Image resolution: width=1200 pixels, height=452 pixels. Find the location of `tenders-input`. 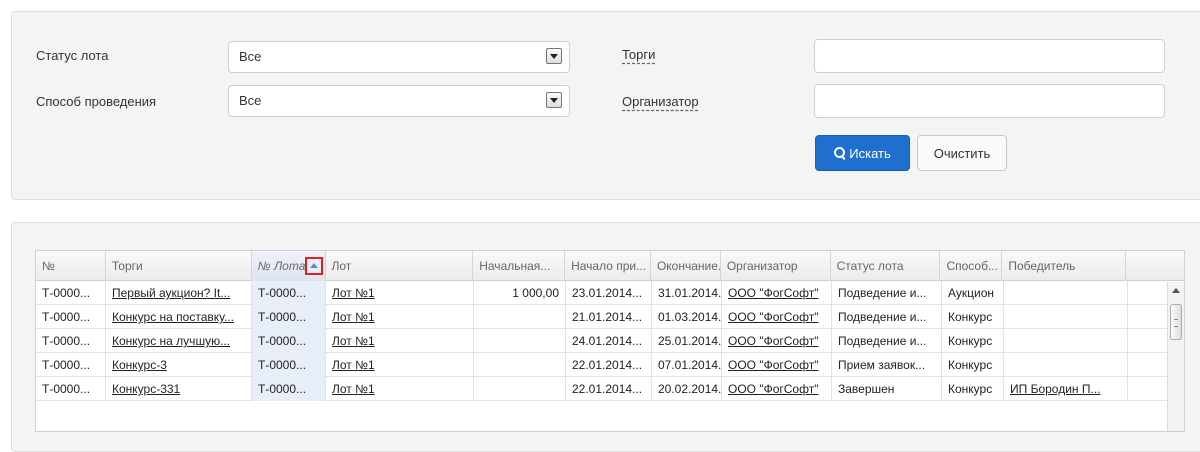

tenders-input is located at coordinates (989, 56).